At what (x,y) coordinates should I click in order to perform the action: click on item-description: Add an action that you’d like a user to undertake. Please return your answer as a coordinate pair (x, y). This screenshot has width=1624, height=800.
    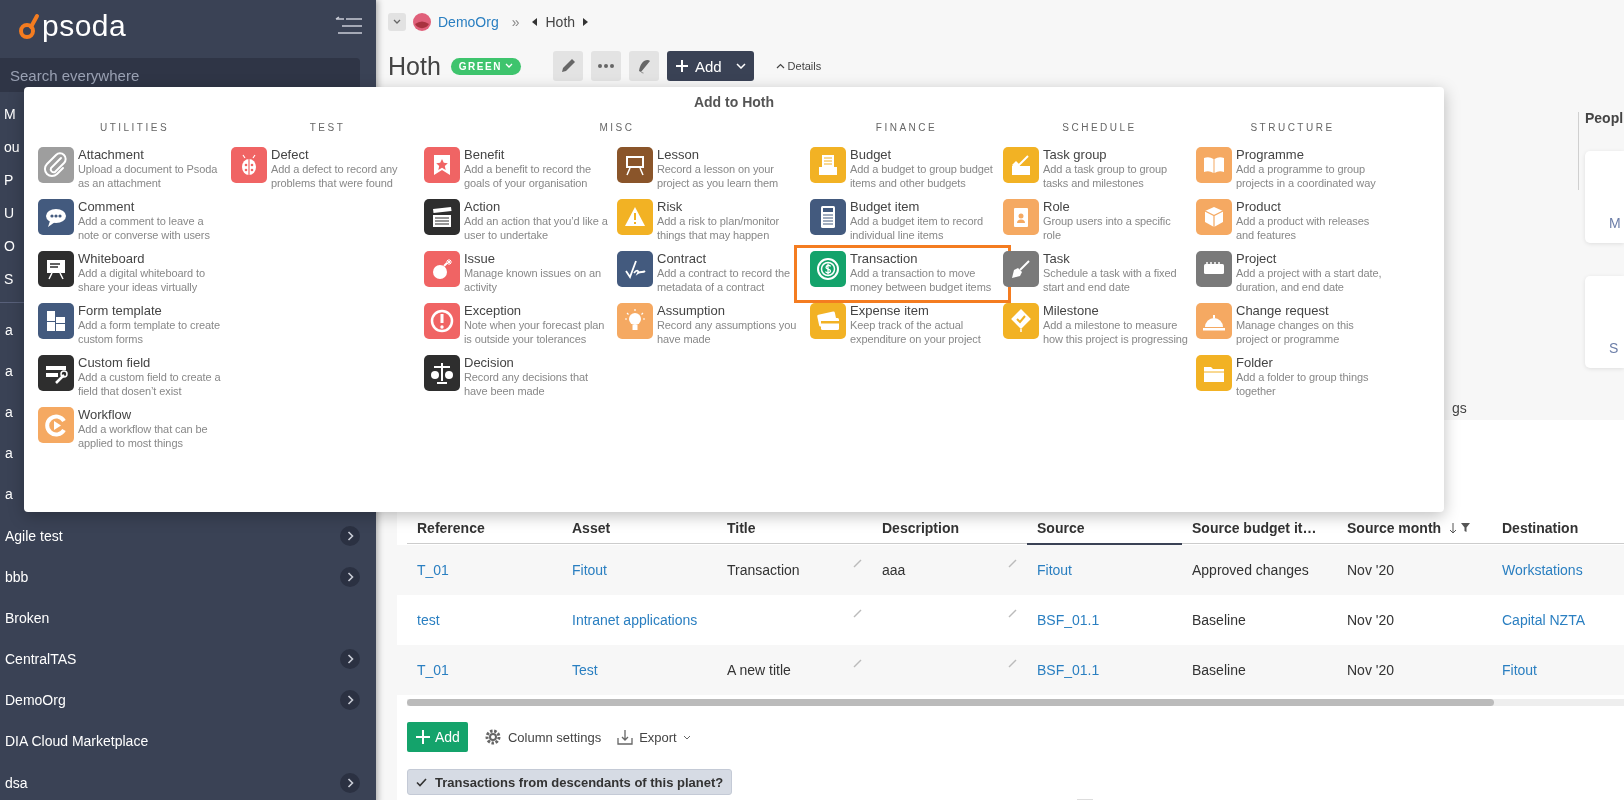
    Looking at the image, I should click on (536, 228).